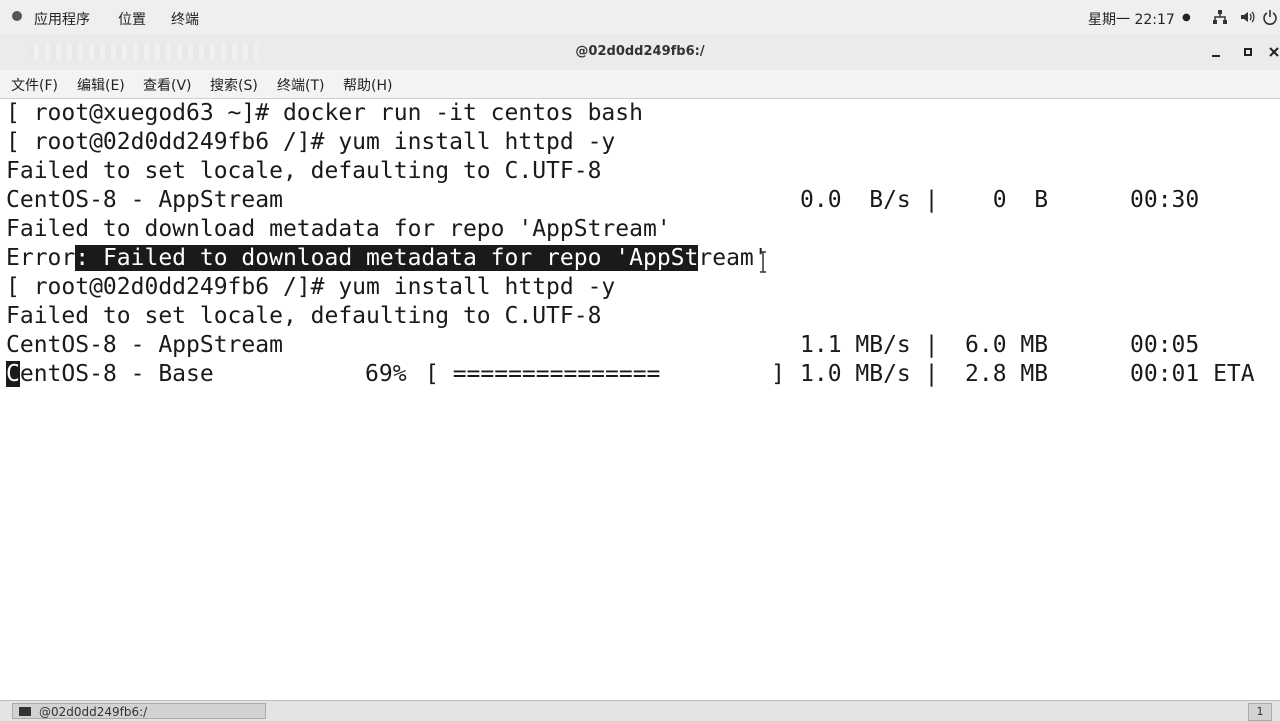 The height and width of the screenshot is (721, 1280). I want to click on menu-file: 文件(F), so click(34, 85).